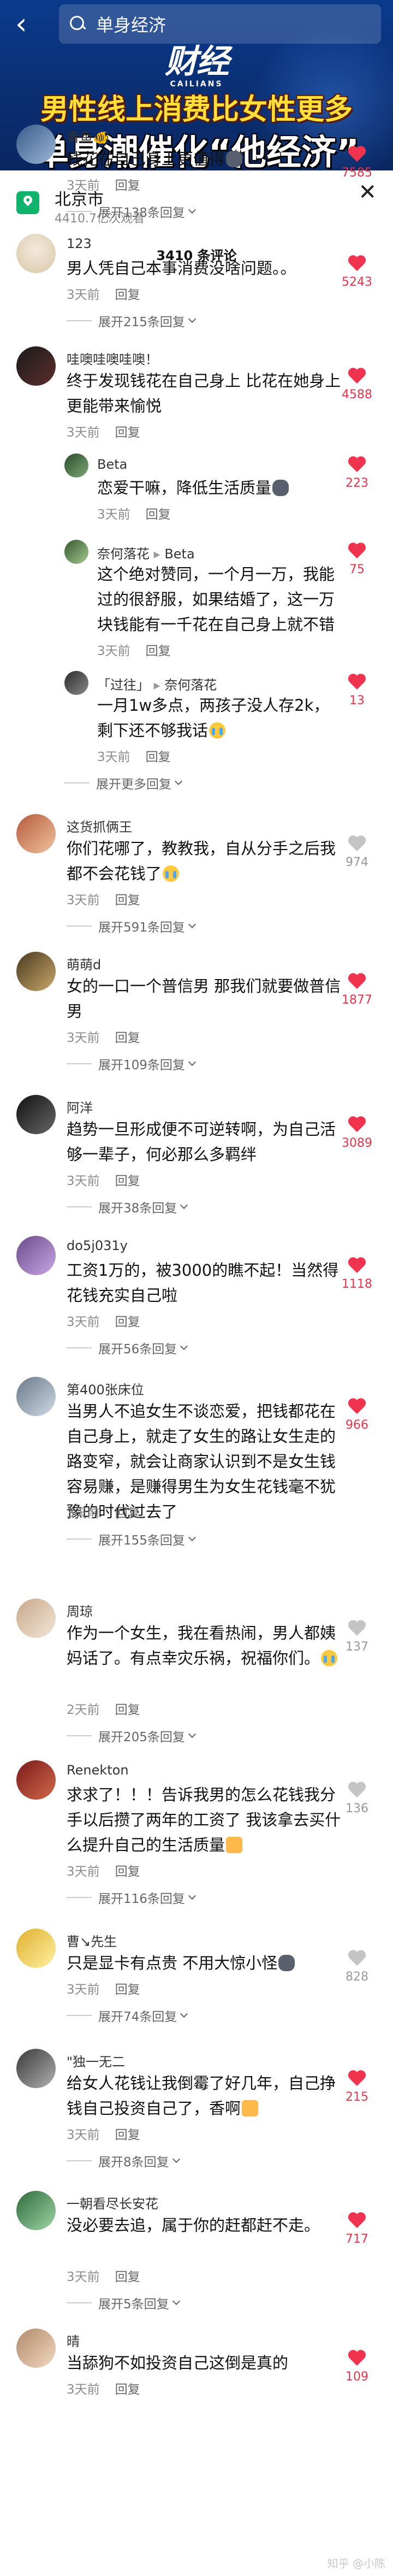 The height and width of the screenshot is (2576, 393). I want to click on expand-replies-button: 展开138条回复, so click(131, 212).